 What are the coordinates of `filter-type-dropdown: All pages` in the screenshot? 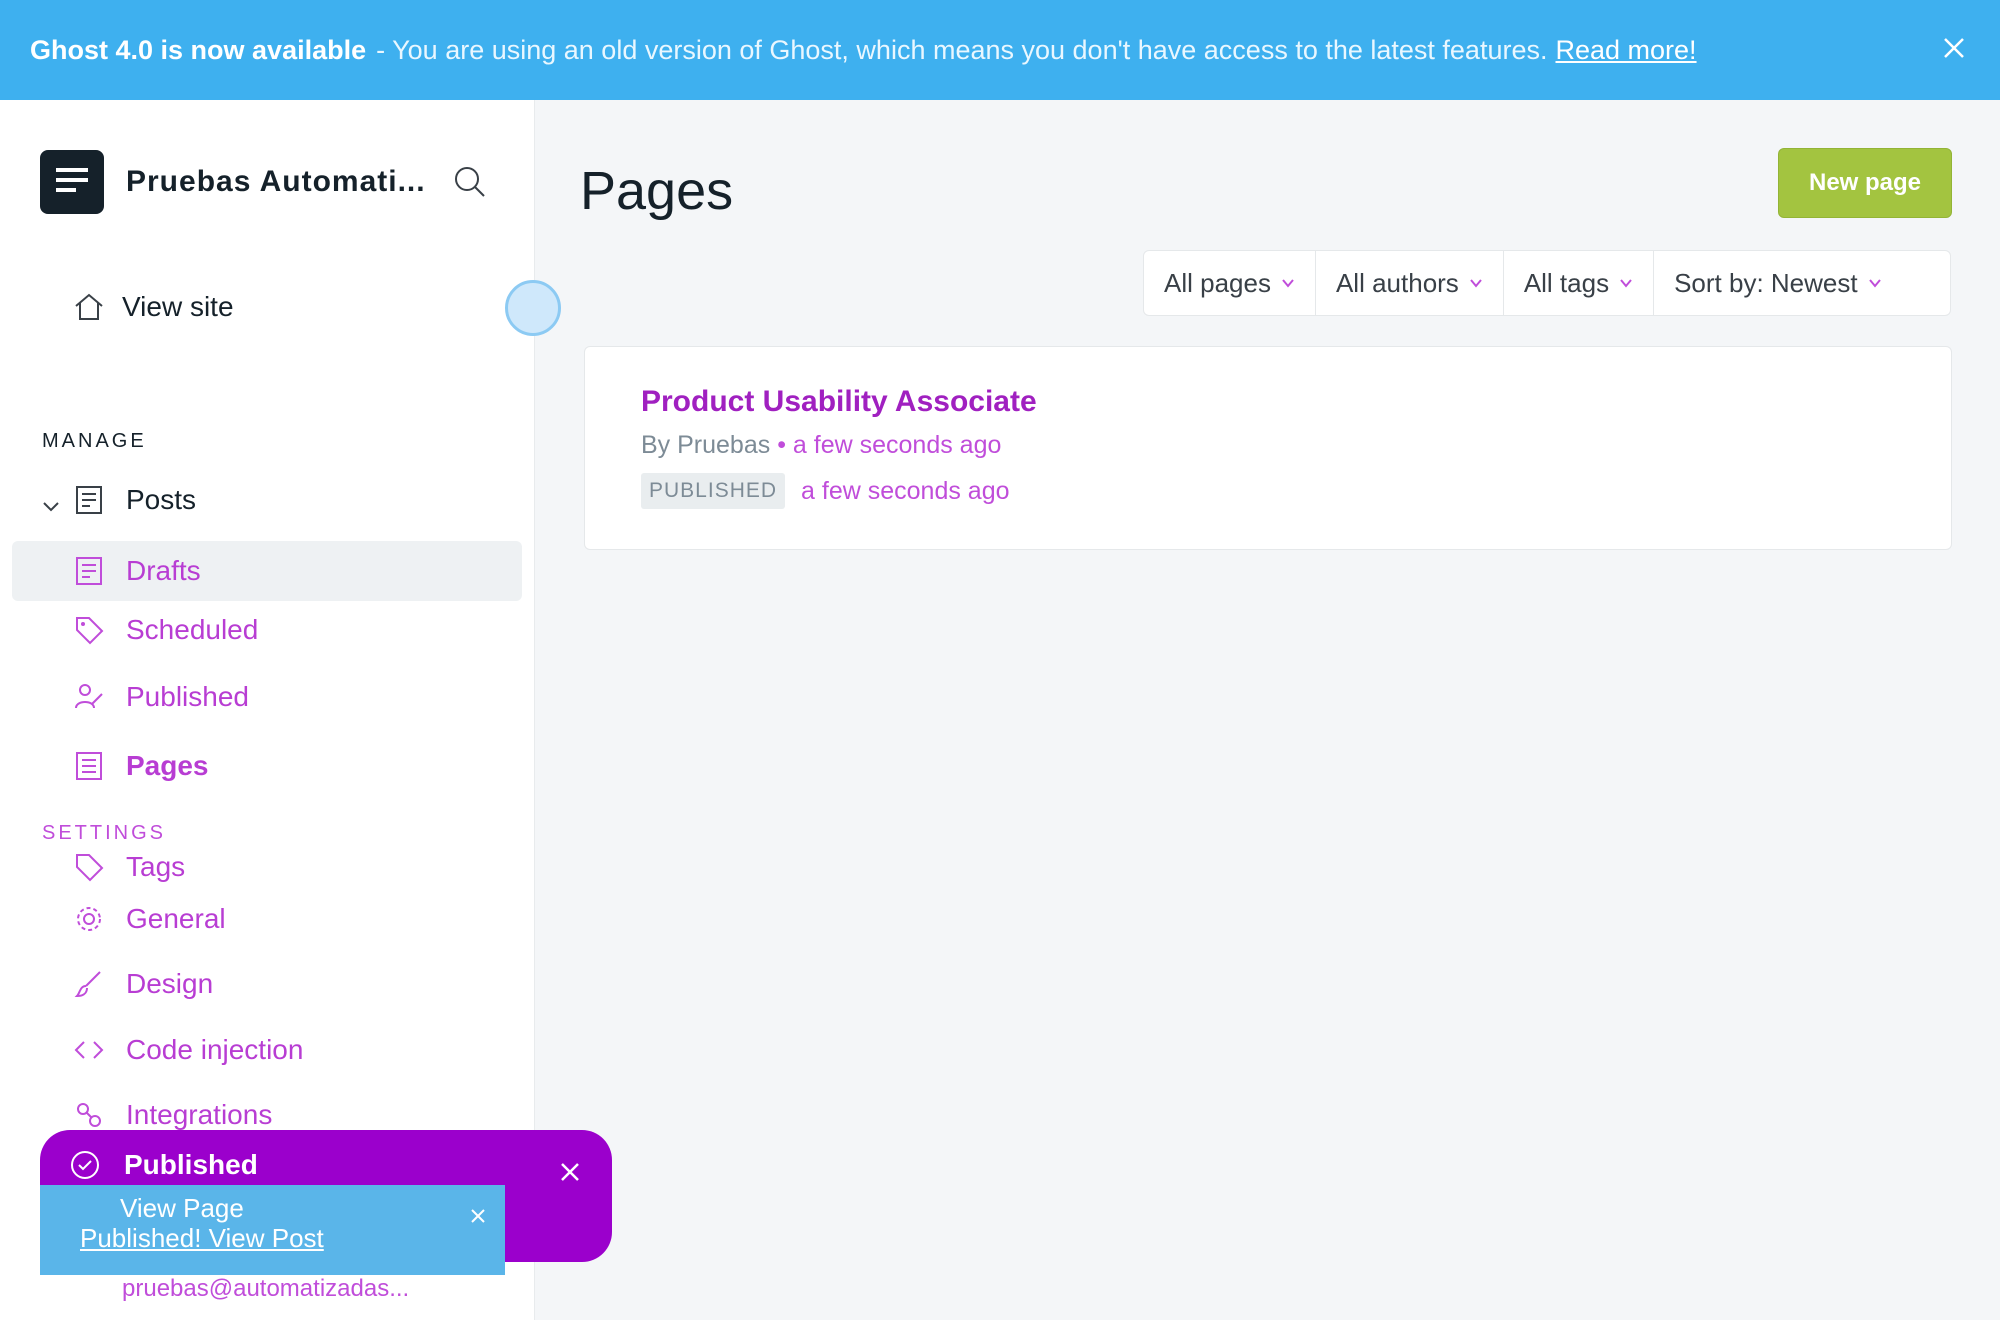 It's located at (1230, 283).